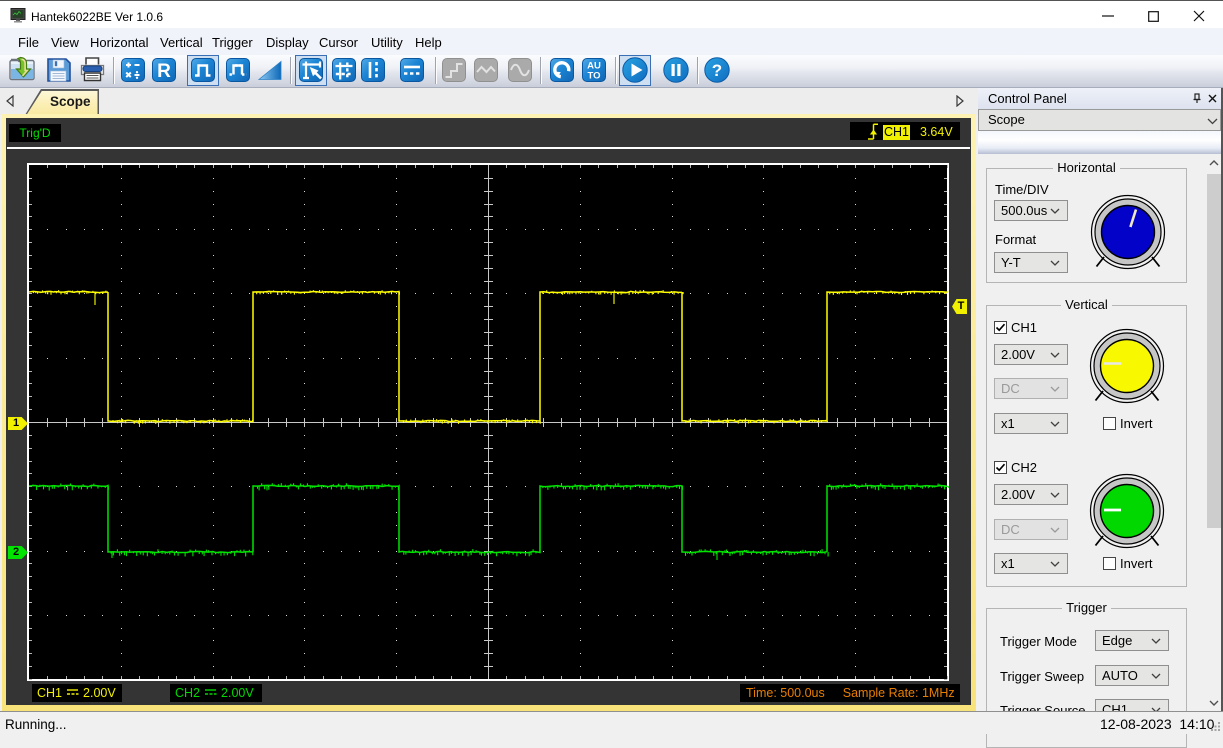 This screenshot has width=1223, height=748. What do you see at coordinates (164, 71) in the screenshot?
I see `svg-text: R` at bounding box center [164, 71].